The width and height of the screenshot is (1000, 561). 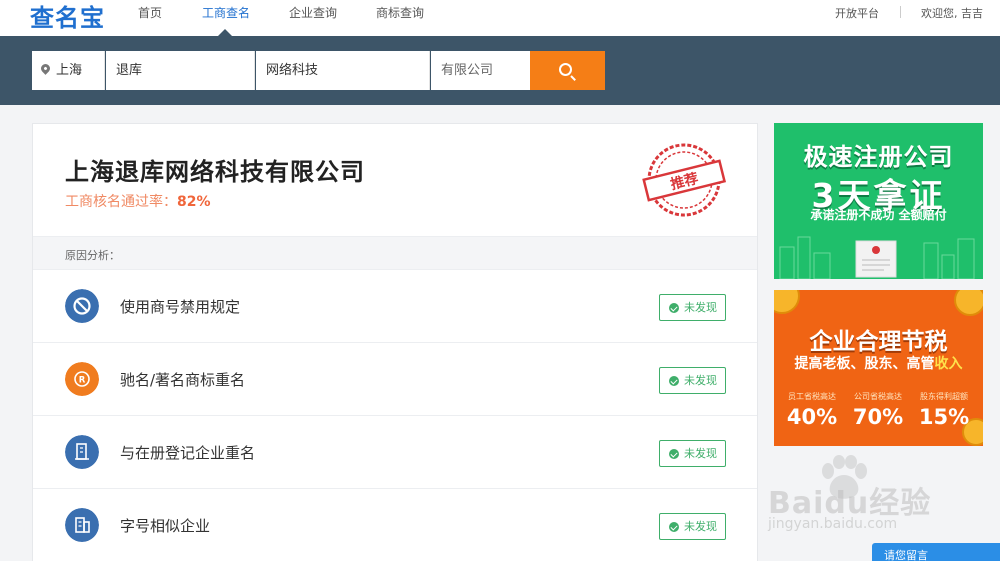 What do you see at coordinates (129, 70) in the screenshot?
I see `name-value: 退库` at bounding box center [129, 70].